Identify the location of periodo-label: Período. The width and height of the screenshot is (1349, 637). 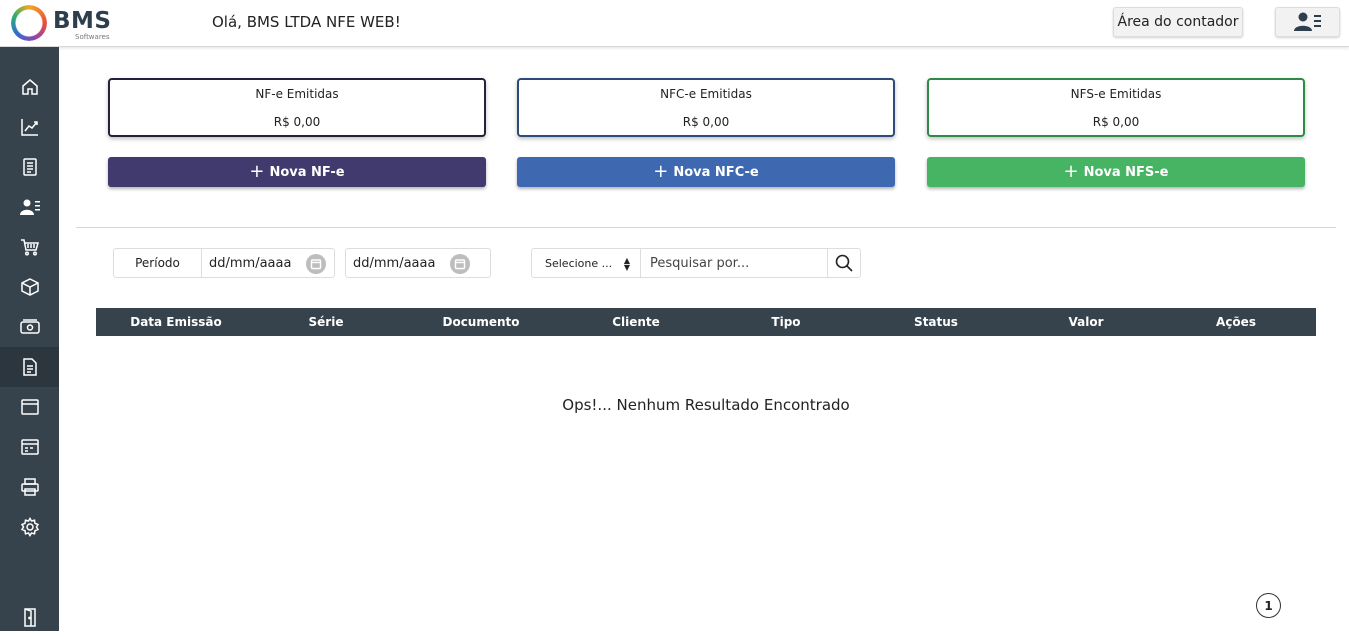
(157, 263).